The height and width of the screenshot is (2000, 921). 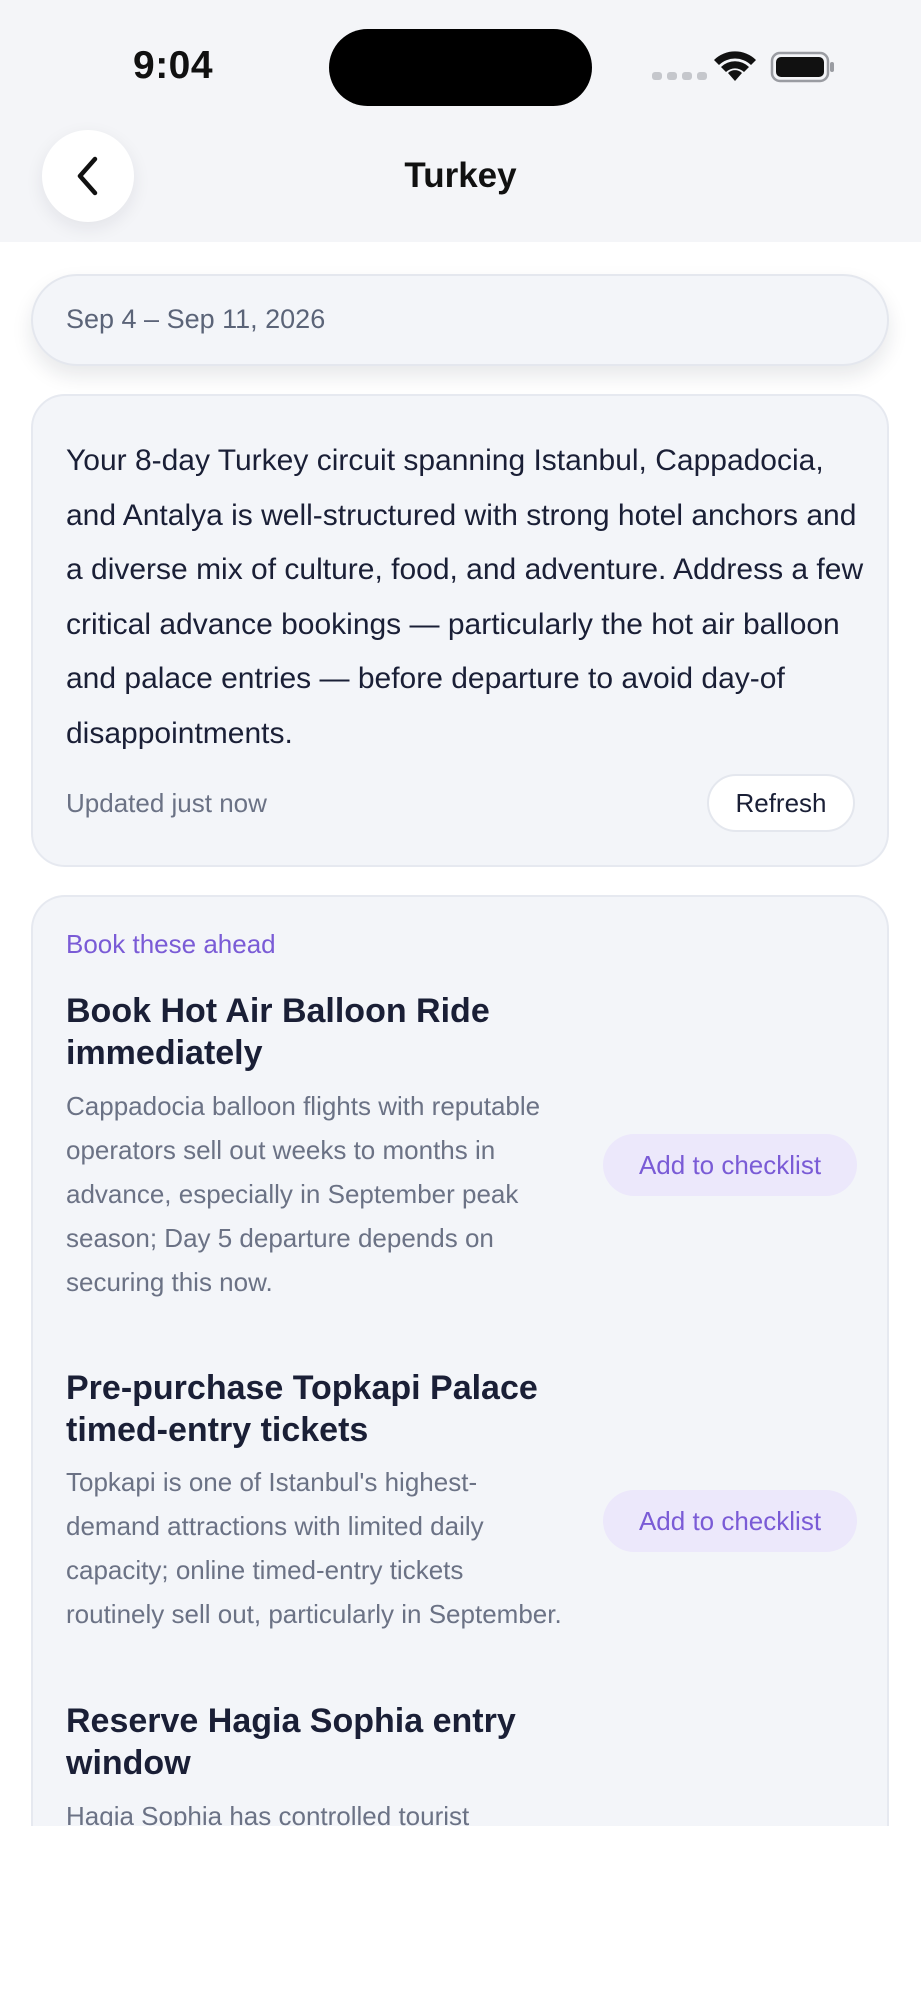 What do you see at coordinates (679, 76) in the screenshot?
I see `signal-icon` at bounding box center [679, 76].